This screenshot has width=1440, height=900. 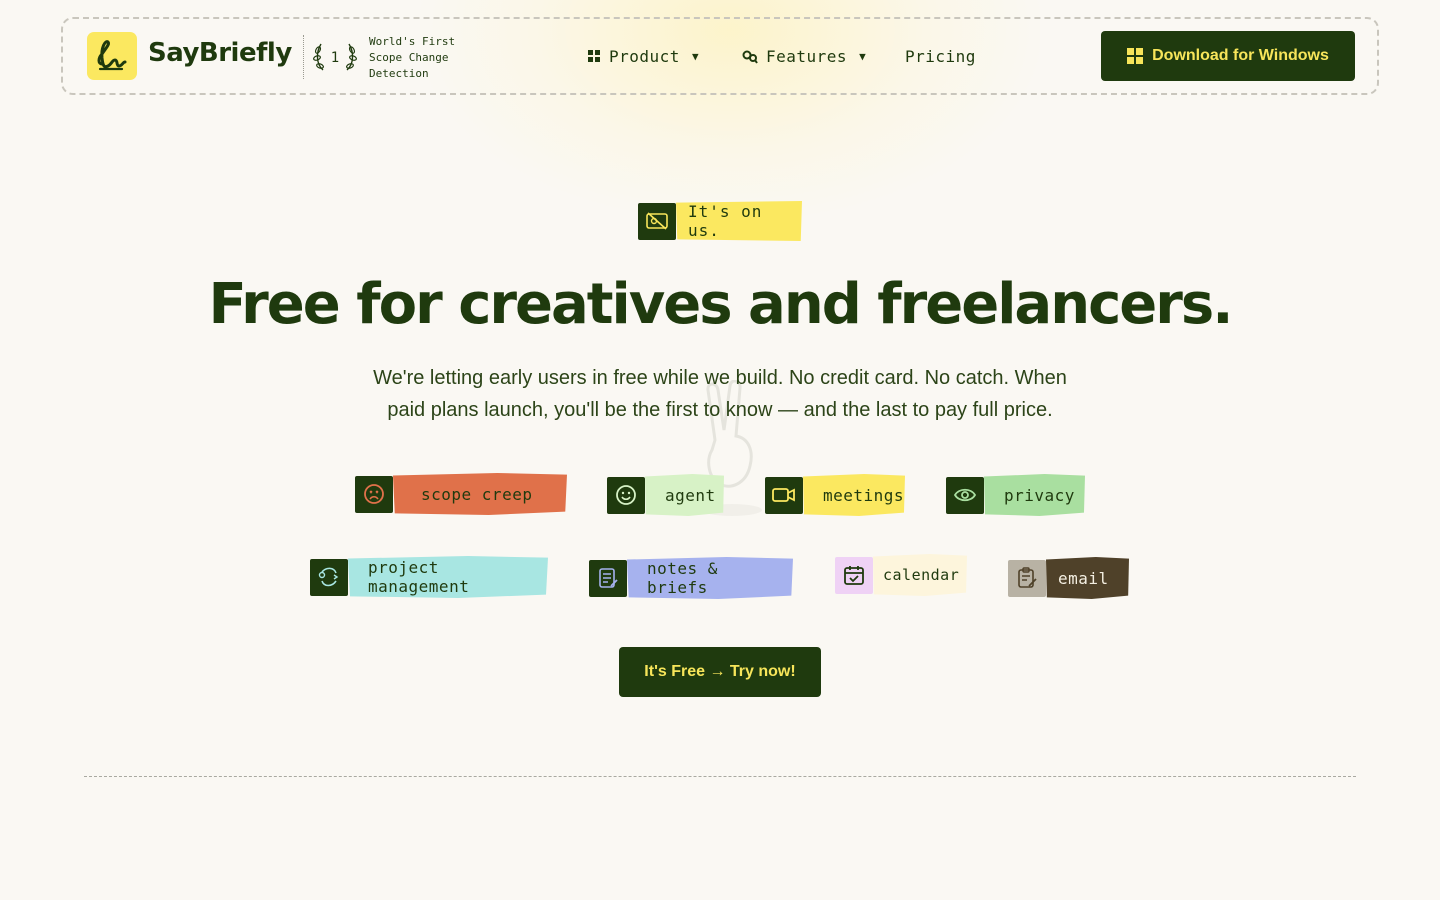 I want to click on nav-pricing-label: Pricing, so click(x=940, y=56).